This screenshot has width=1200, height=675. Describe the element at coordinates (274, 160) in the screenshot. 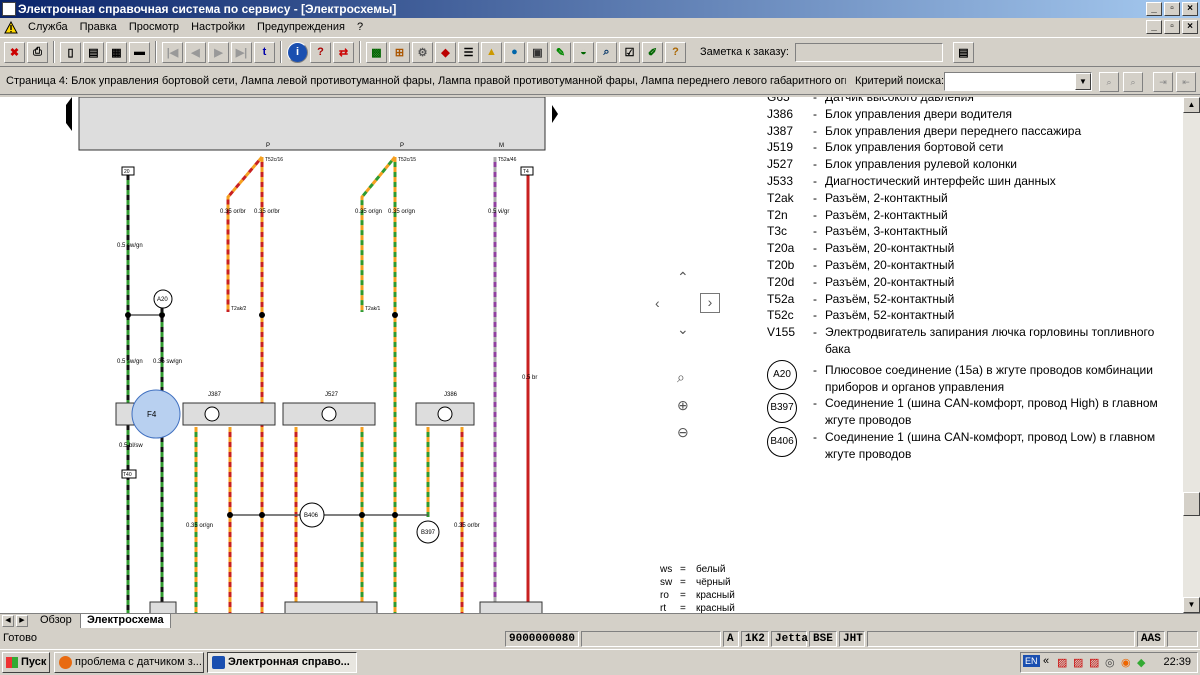

I see `connector-label: T52c/16` at that location.